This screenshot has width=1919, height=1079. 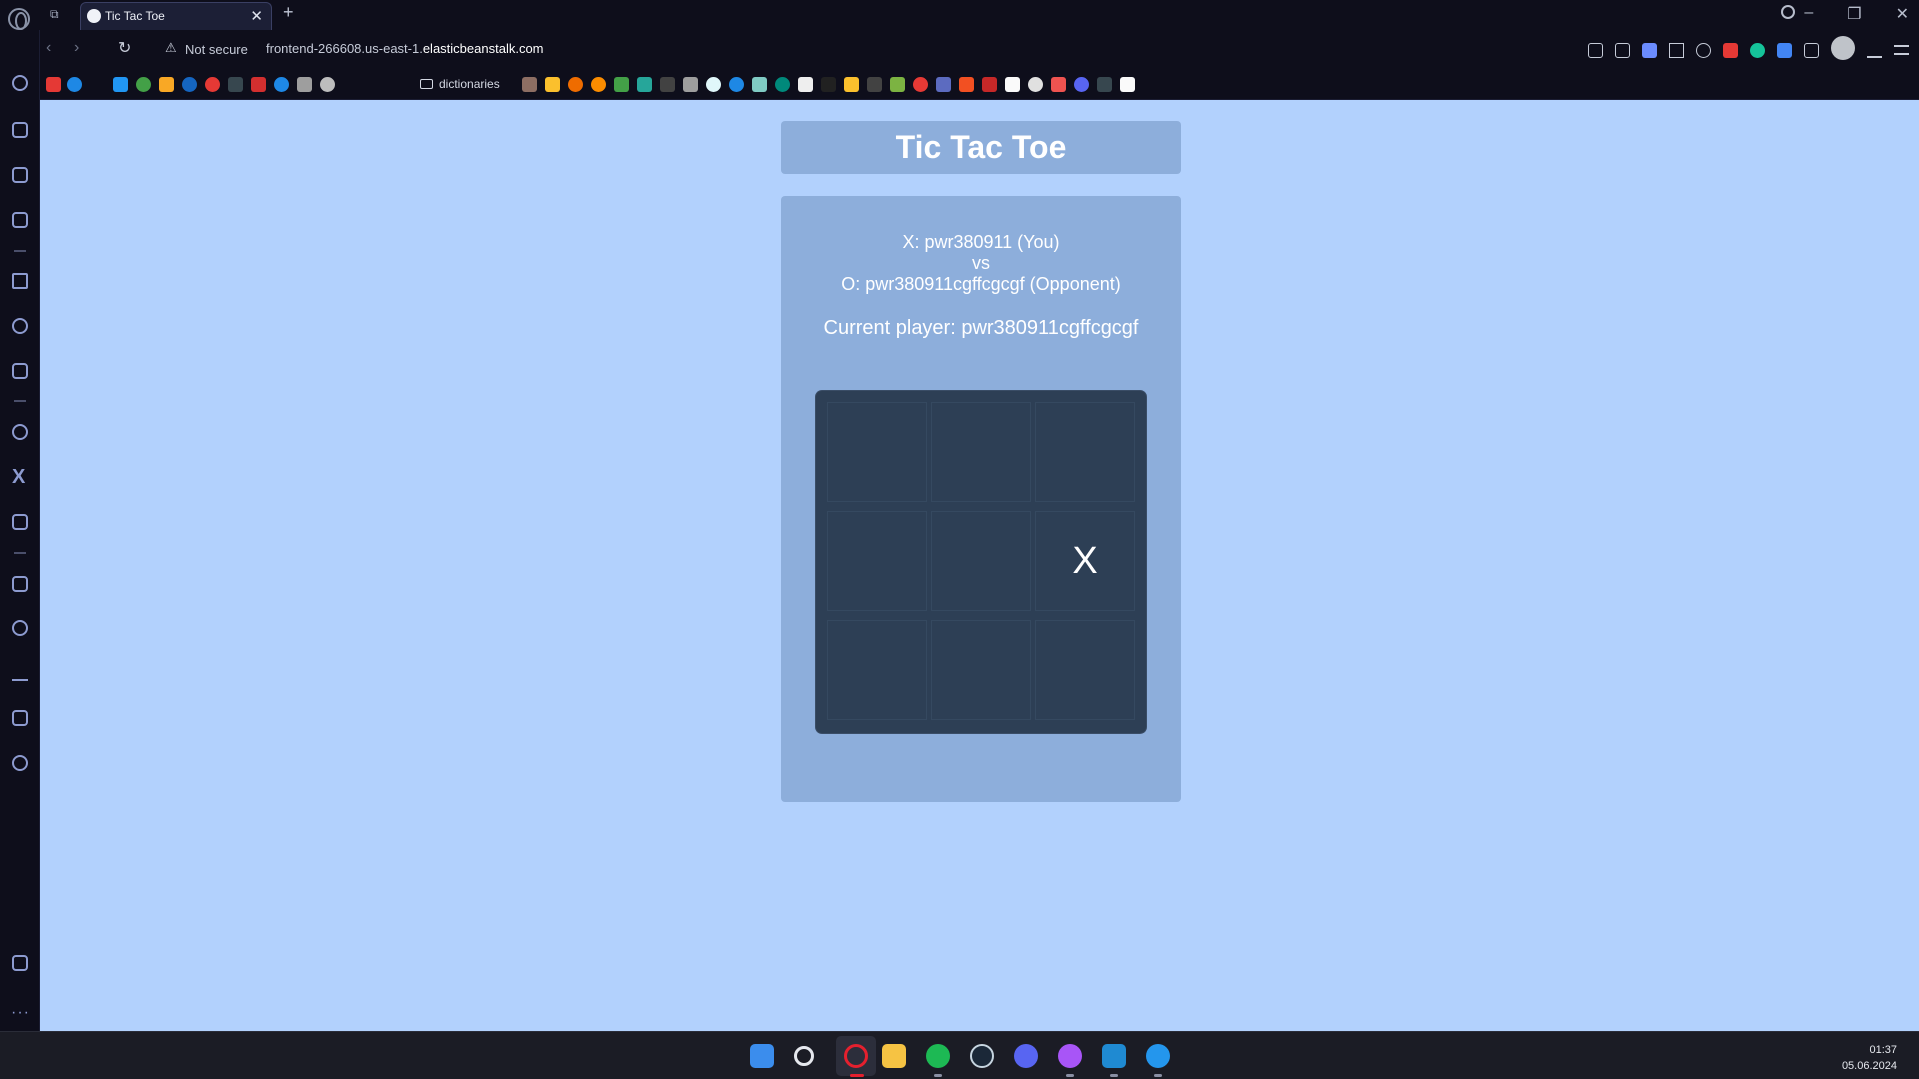 What do you see at coordinates (1730, 50) in the screenshot?
I see `extension-tp-icon` at bounding box center [1730, 50].